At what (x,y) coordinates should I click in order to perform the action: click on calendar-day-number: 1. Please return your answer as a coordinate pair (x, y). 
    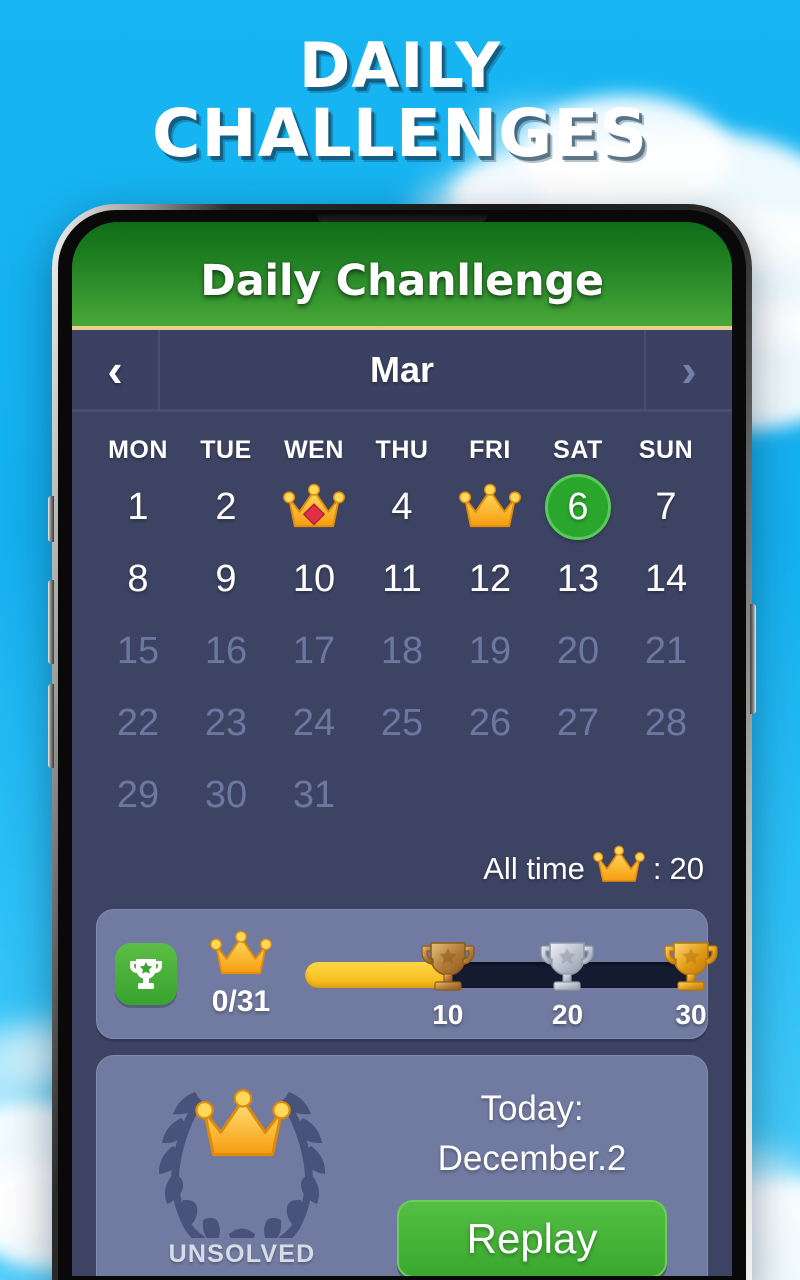
    Looking at the image, I should click on (138, 506).